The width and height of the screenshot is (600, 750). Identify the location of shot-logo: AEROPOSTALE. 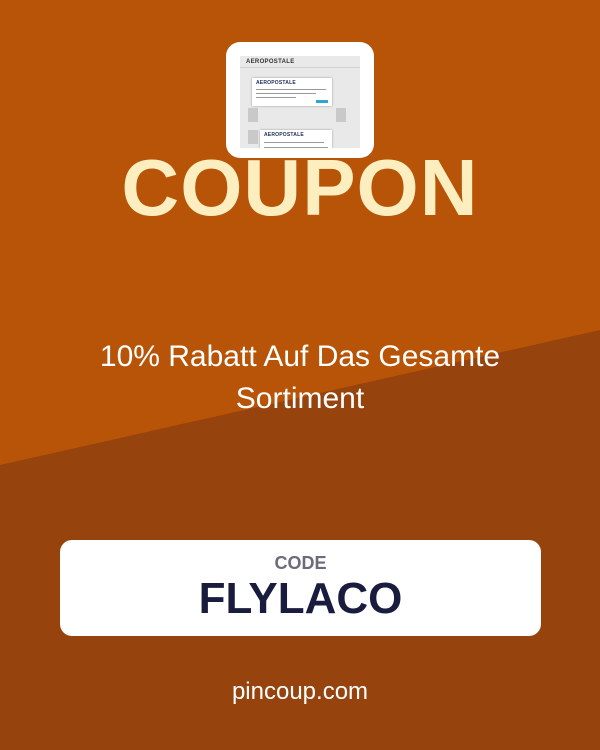
(270, 62).